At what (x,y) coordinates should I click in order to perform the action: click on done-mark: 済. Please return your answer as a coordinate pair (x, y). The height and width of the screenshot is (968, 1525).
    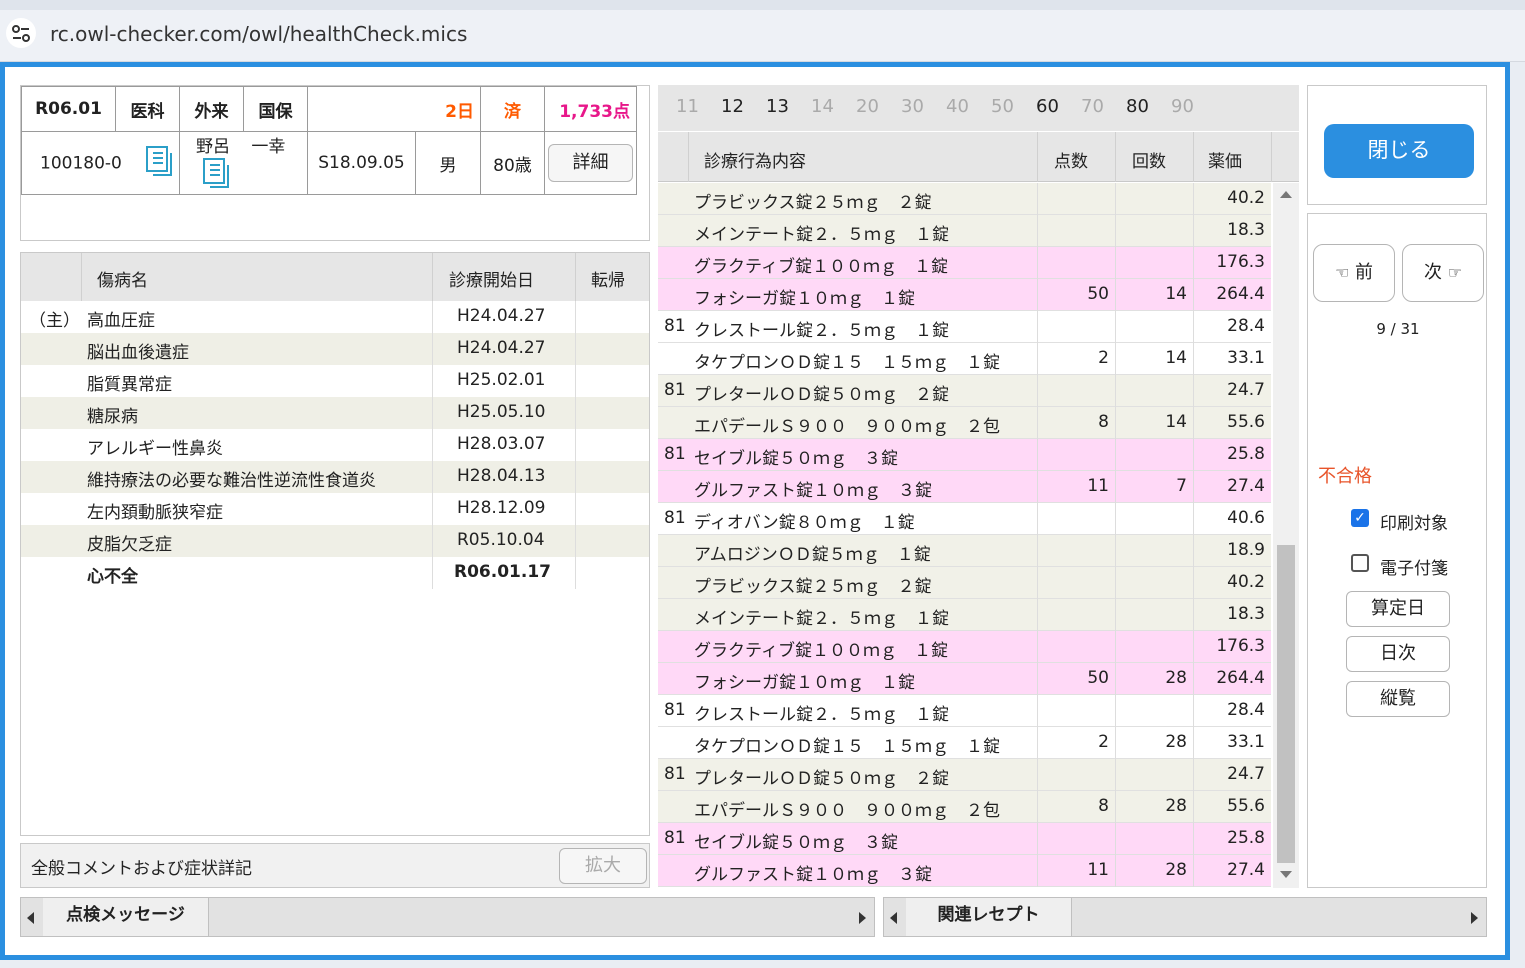
    Looking at the image, I should click on (512, 109).